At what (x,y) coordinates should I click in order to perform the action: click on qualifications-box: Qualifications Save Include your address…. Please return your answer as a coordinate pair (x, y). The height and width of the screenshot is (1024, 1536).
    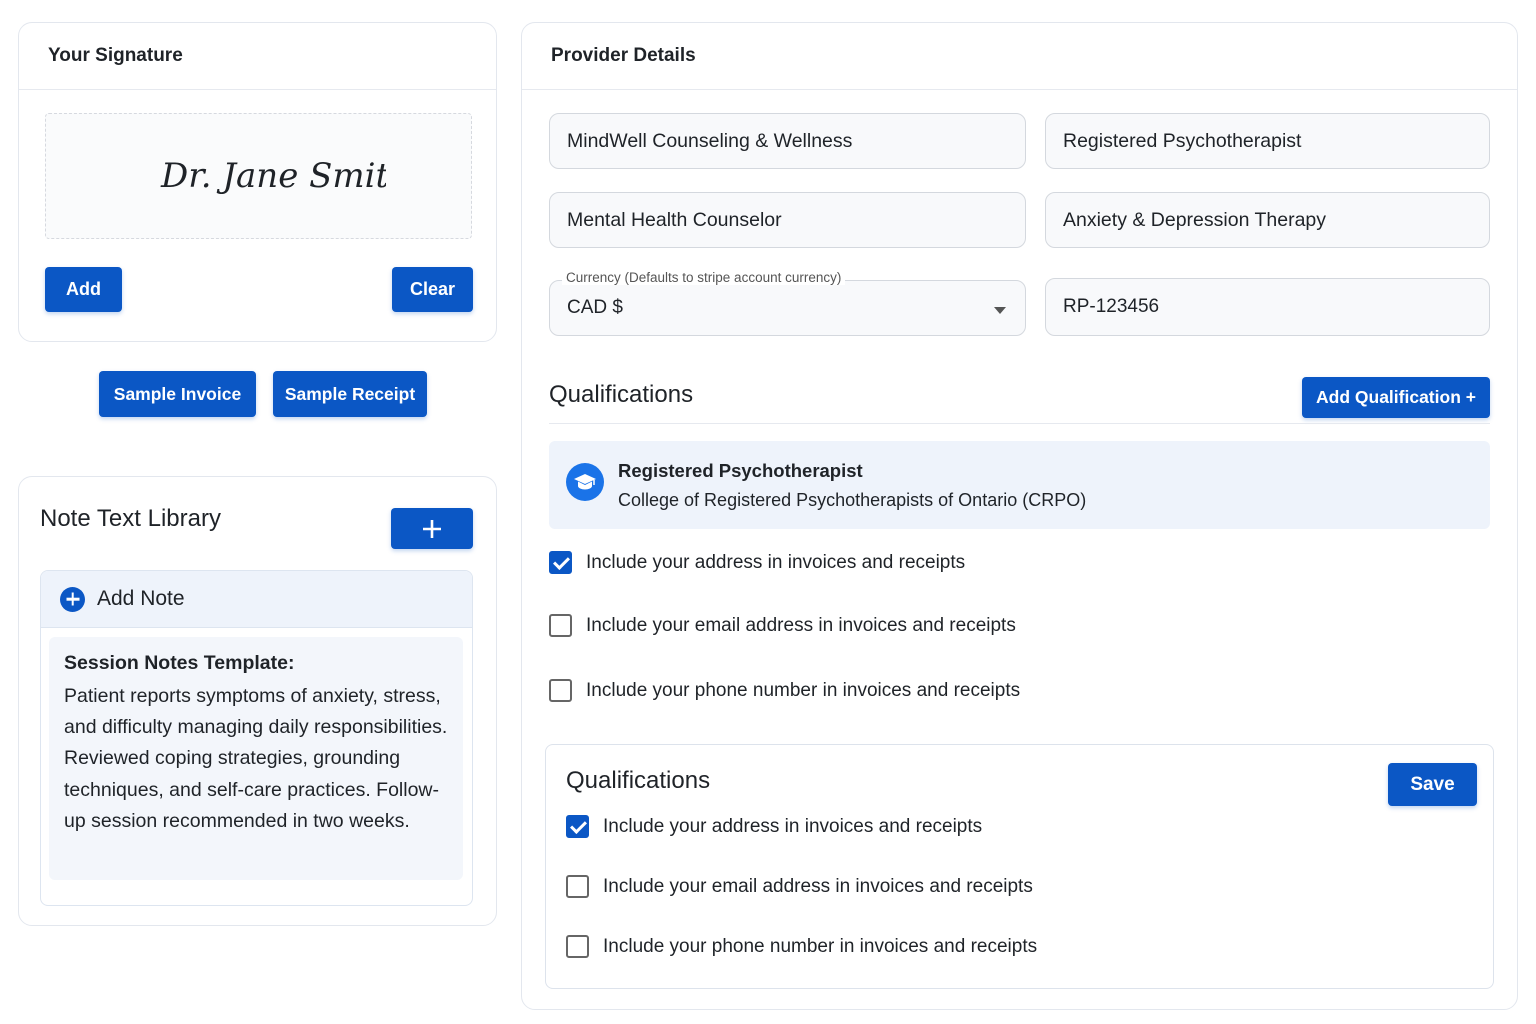
    Looking at the image, I should click on (1019, 866).